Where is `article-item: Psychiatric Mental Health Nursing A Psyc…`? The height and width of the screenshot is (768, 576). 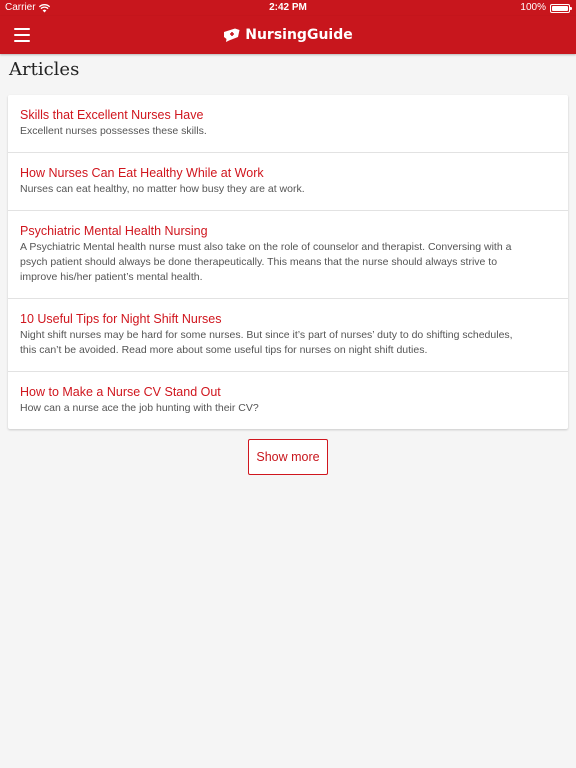 article-item: Psychiatric Mental Health Nursing A Psyc… is located at coordinates (288, 254).